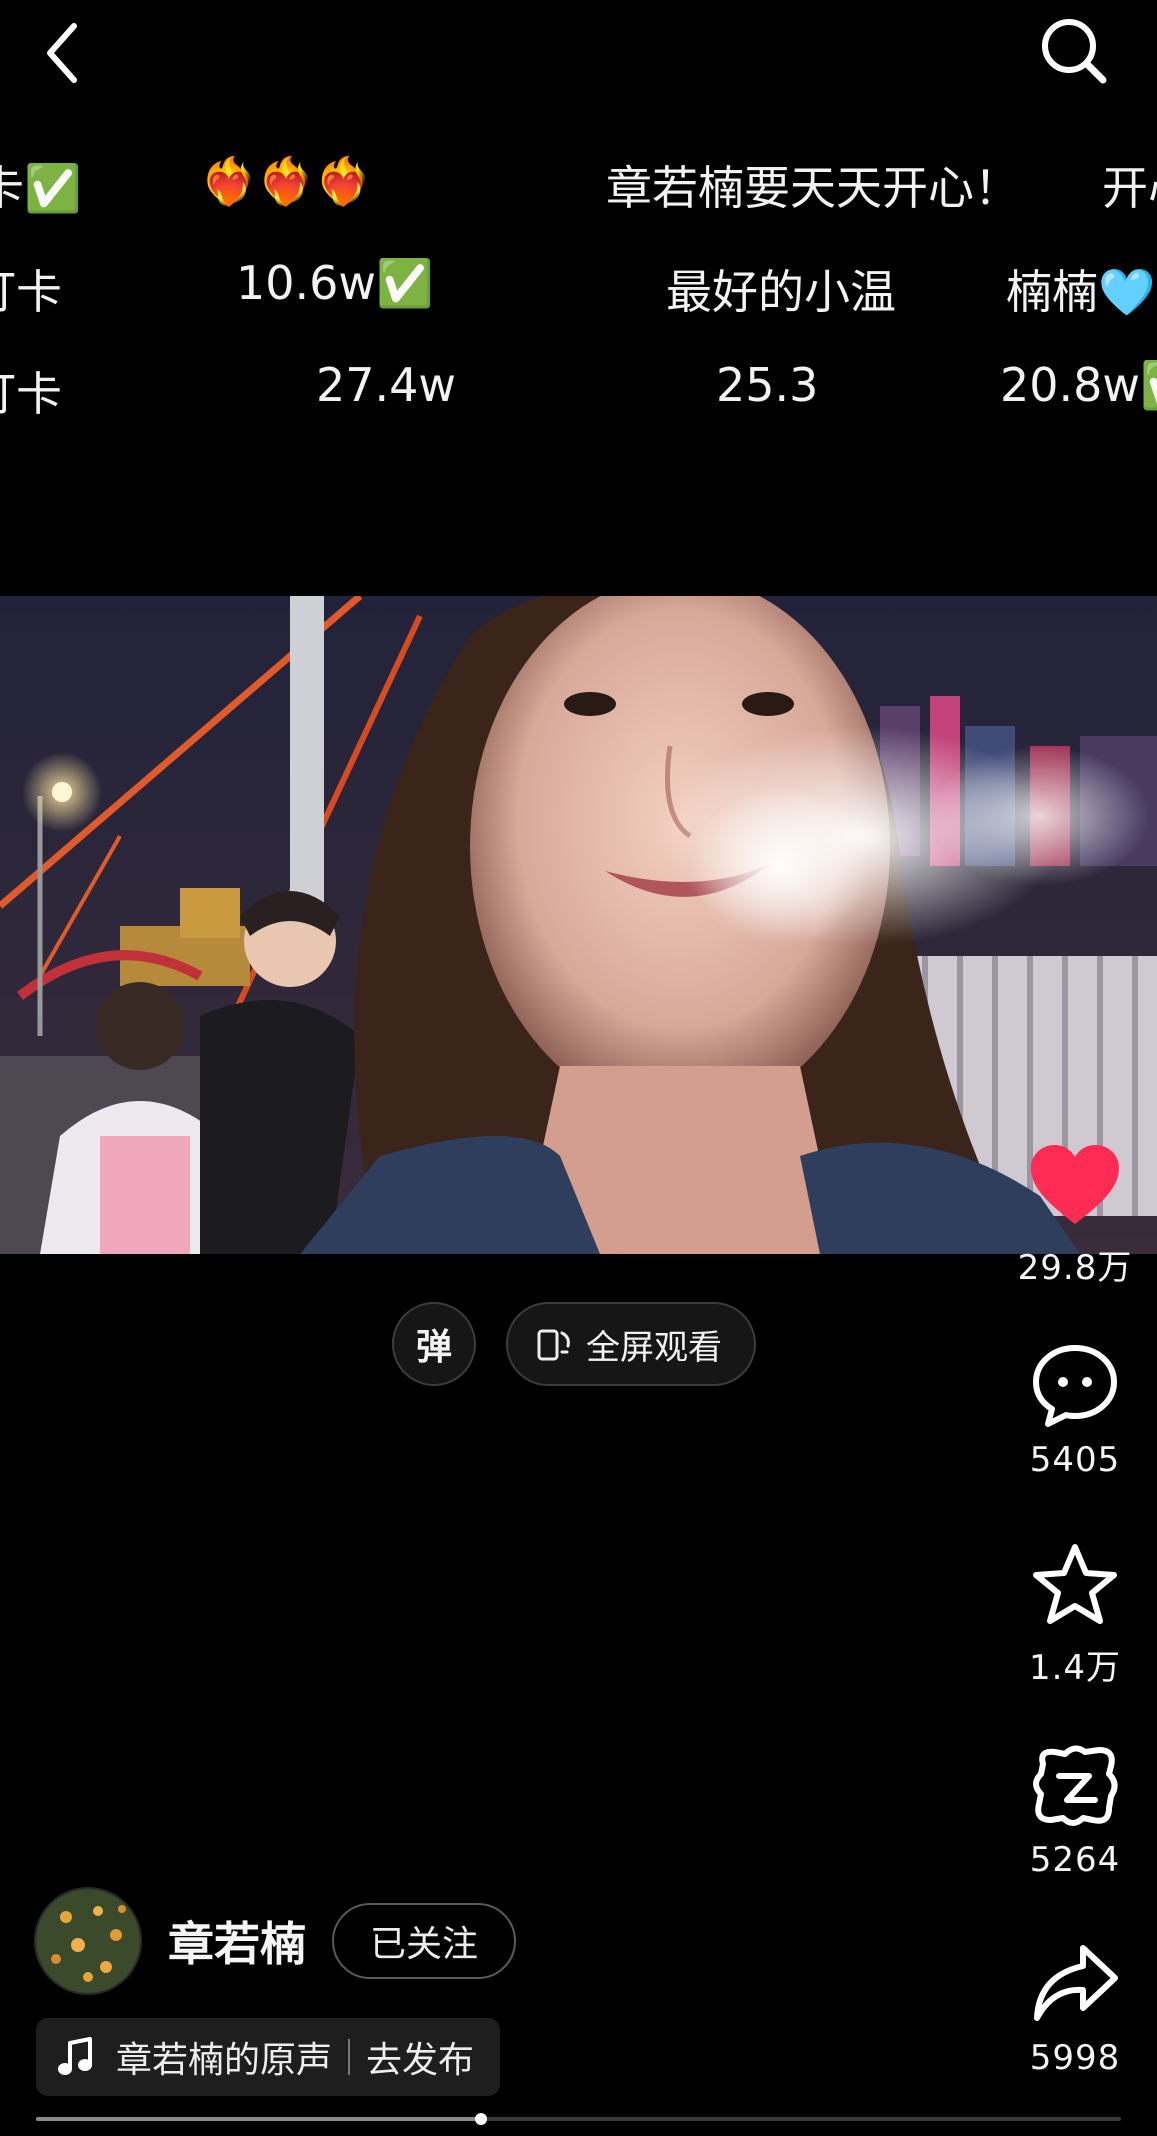 The height and width of the screenshot is (2136, 1157). What do you see at coordinates (1075, 1386) in the screenshot?
I see `comment-icon` at bounding box center [1075, 1386].